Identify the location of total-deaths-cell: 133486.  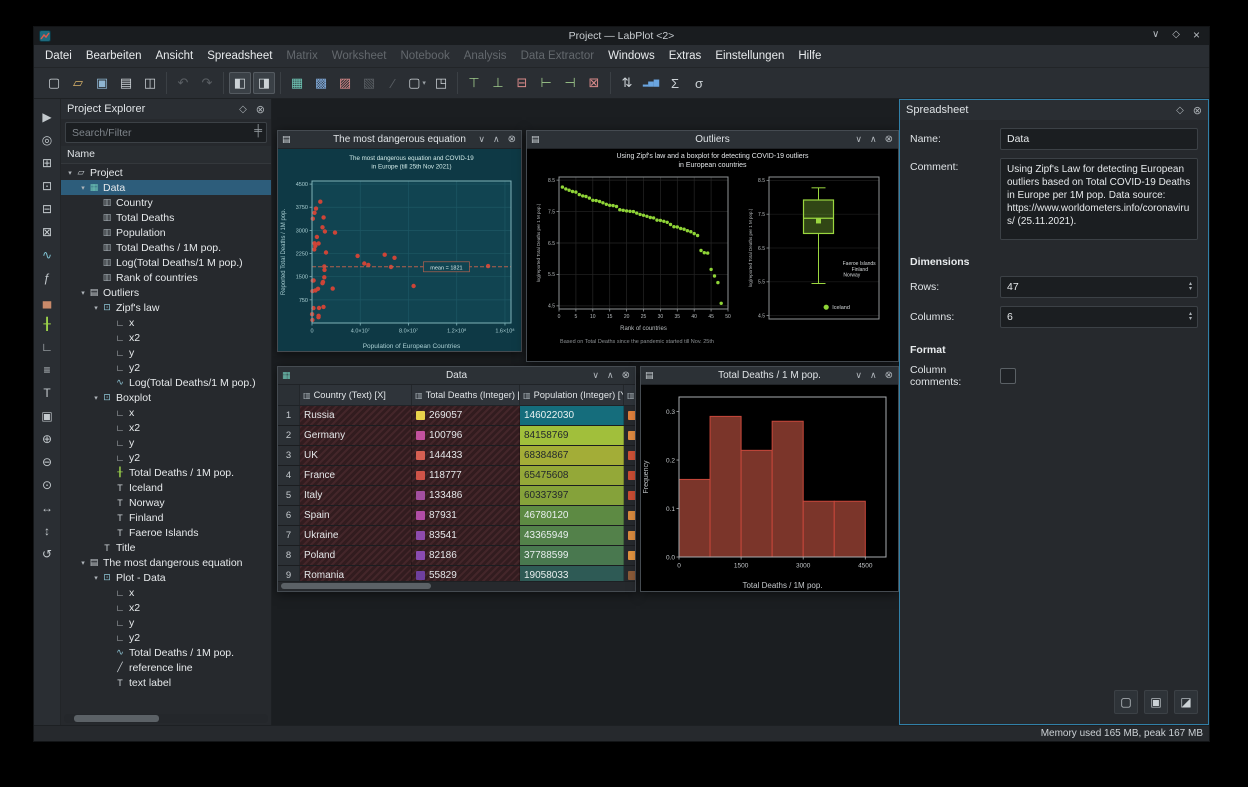
(466, 495).